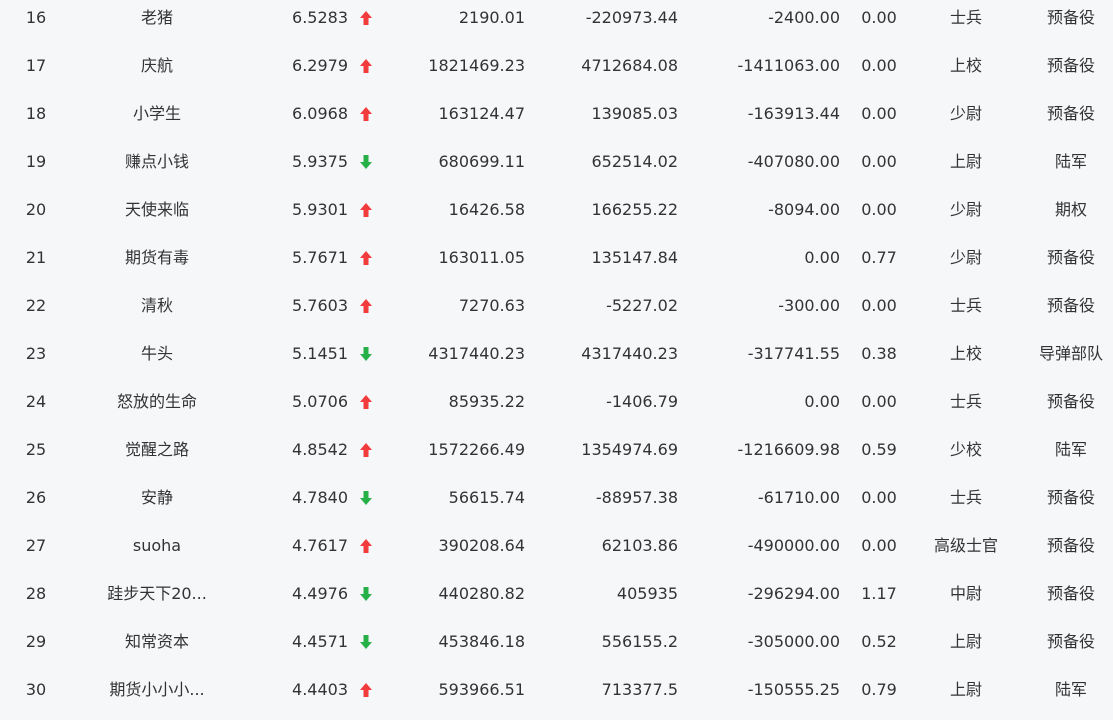  I want to click on score-cell: 4.8542, so click(320, 449).